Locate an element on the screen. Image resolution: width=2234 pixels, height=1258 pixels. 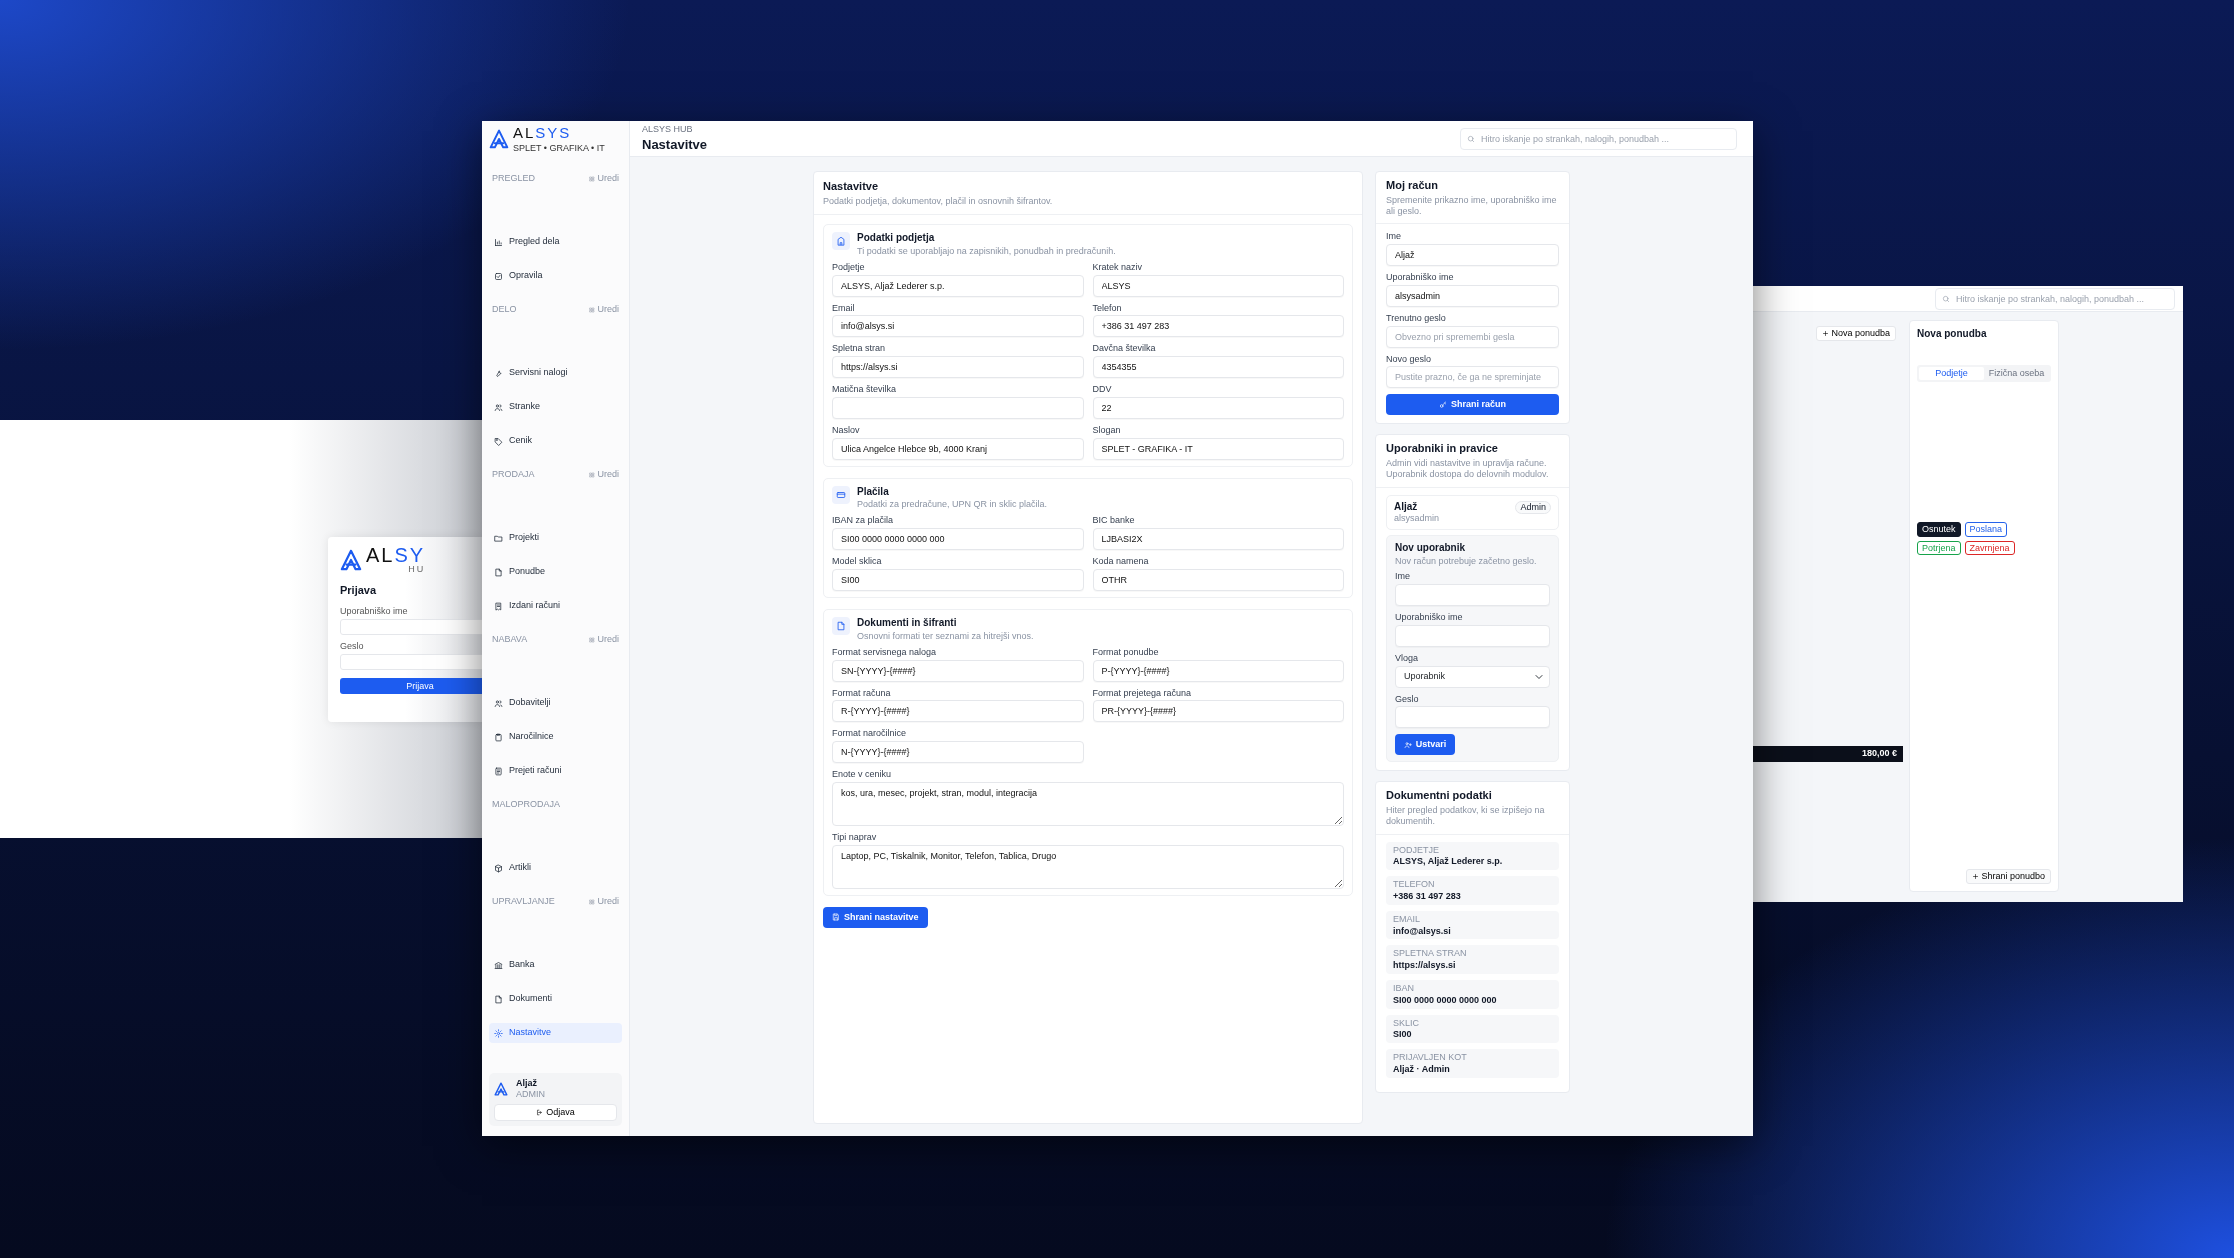
bank-icon is located at coordinates (498, 965).